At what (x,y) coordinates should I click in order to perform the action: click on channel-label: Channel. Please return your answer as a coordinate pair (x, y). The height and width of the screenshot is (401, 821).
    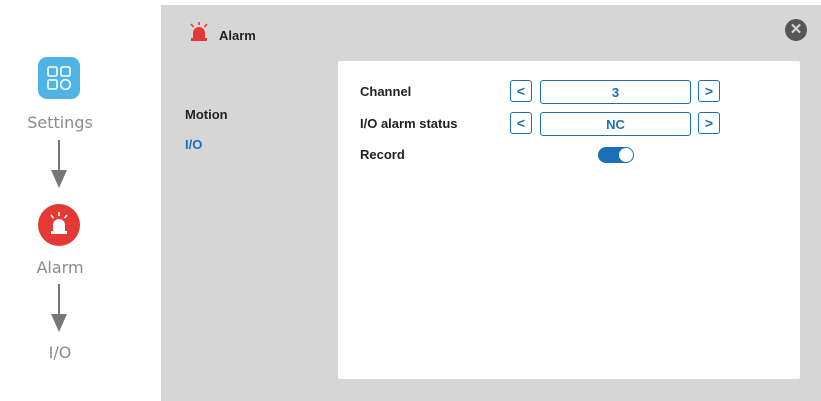
    Looking at the image, I should click on (386, 91).